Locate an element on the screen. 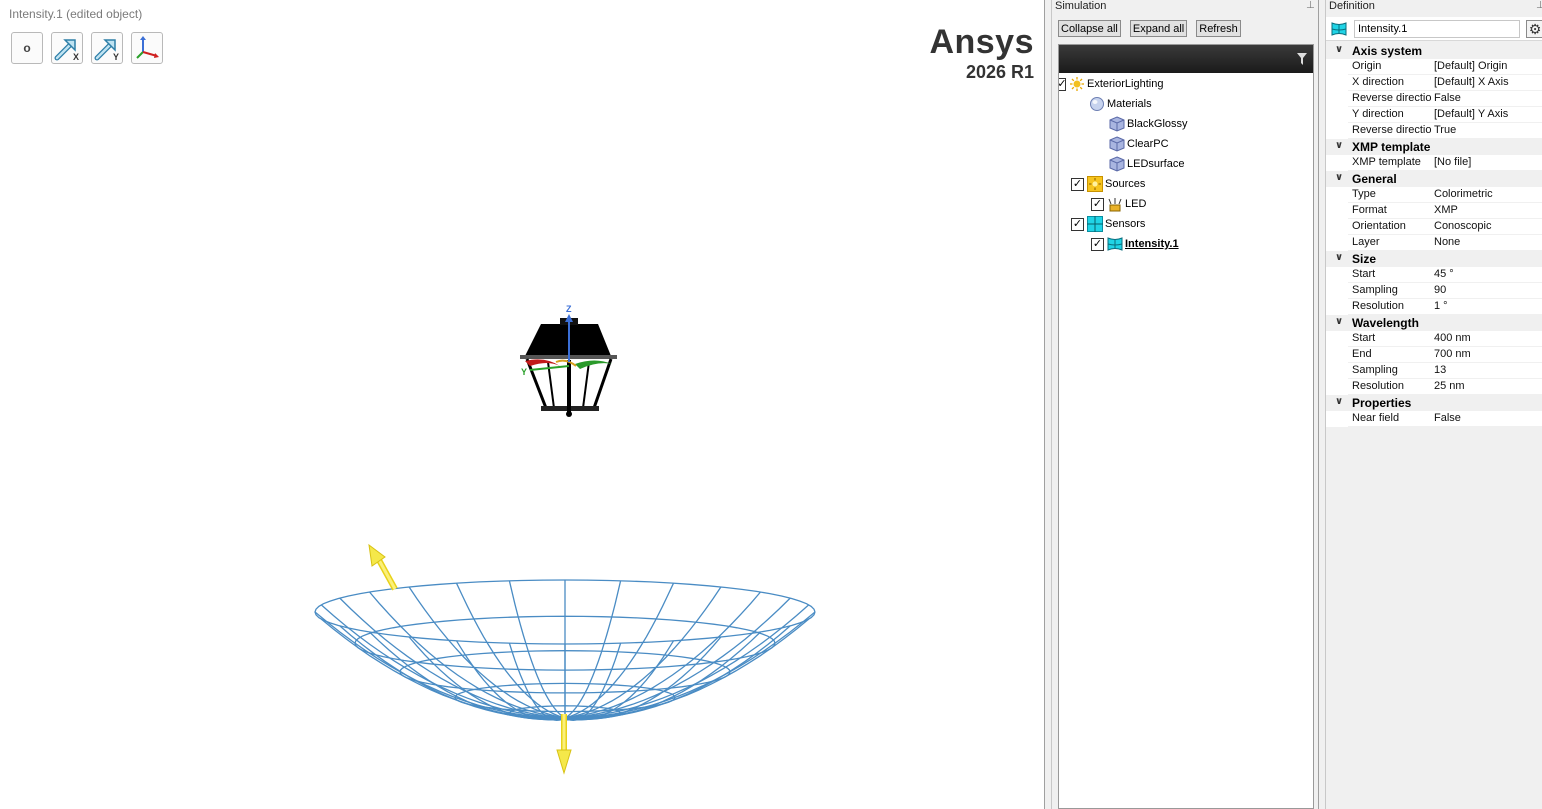 The image size is (1542, 809). tree-item-label: LED is located at coordinates (1136, 204).